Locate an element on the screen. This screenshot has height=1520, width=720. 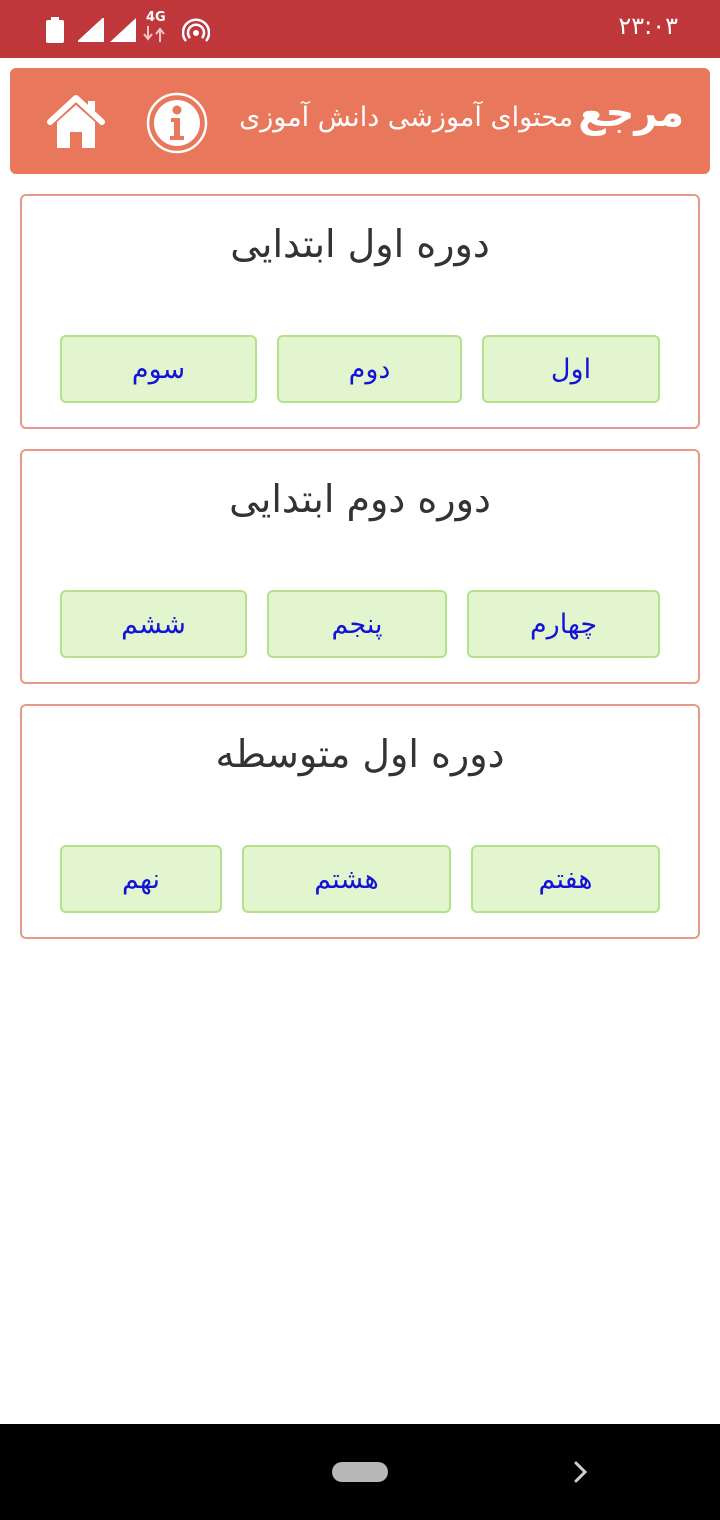
home-icon is located at coordinates (76, 122).